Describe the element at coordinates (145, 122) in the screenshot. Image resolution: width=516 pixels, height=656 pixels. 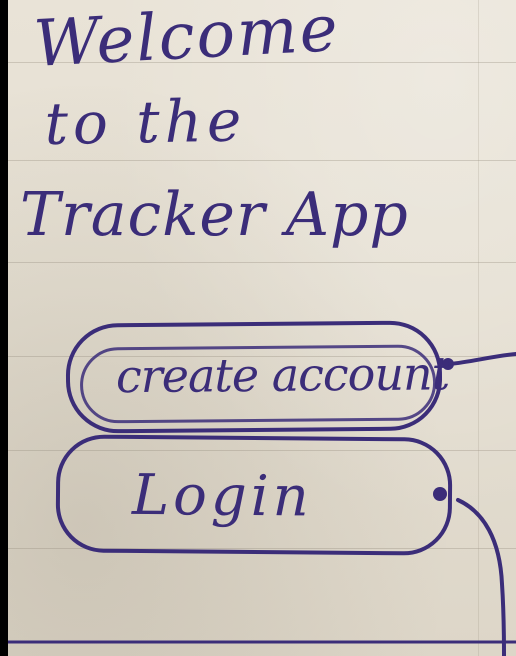
I see `welcome-title-line-2: to the` at that location.